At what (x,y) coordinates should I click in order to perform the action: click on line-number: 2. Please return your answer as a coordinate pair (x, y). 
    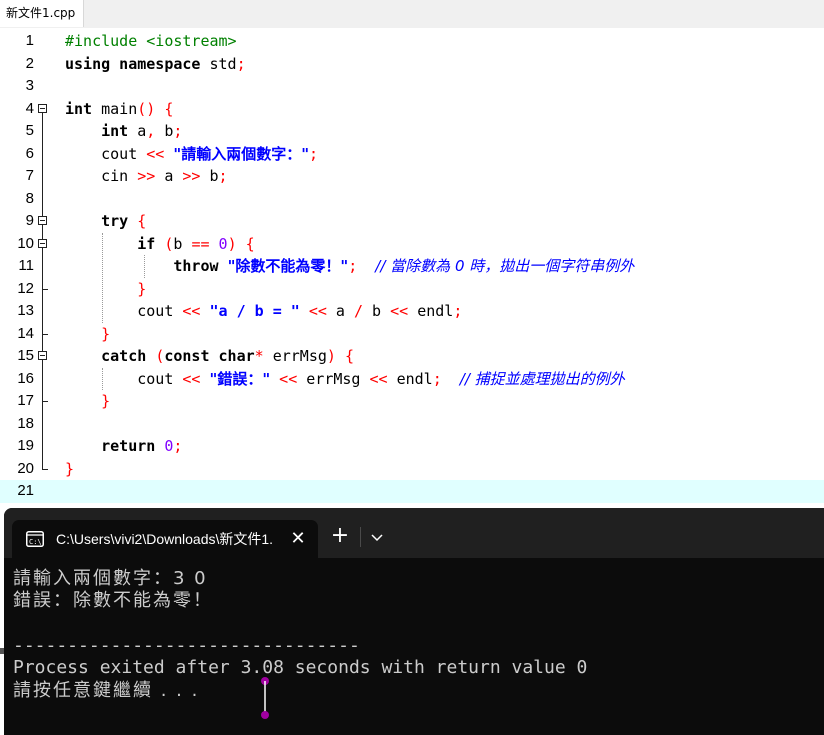
    Looking at the image, I should click on (29, 63).